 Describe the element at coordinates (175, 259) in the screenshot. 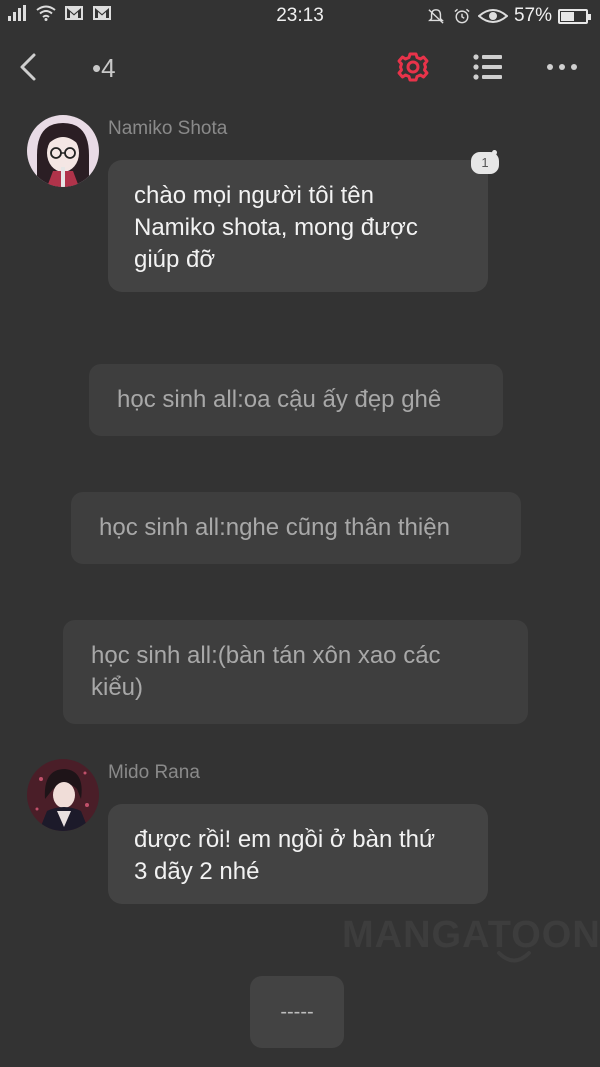

I see `message-line: giúp đỡ` at that location.